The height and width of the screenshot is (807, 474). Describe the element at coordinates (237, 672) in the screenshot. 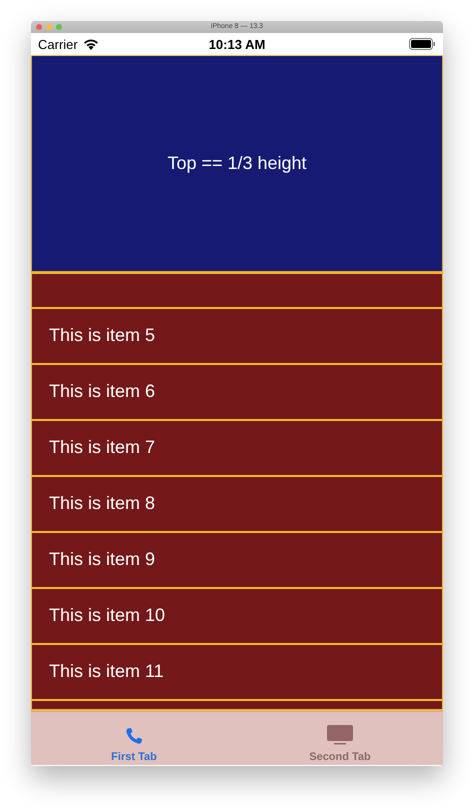

I see `list-row: This is item 11` at that location.